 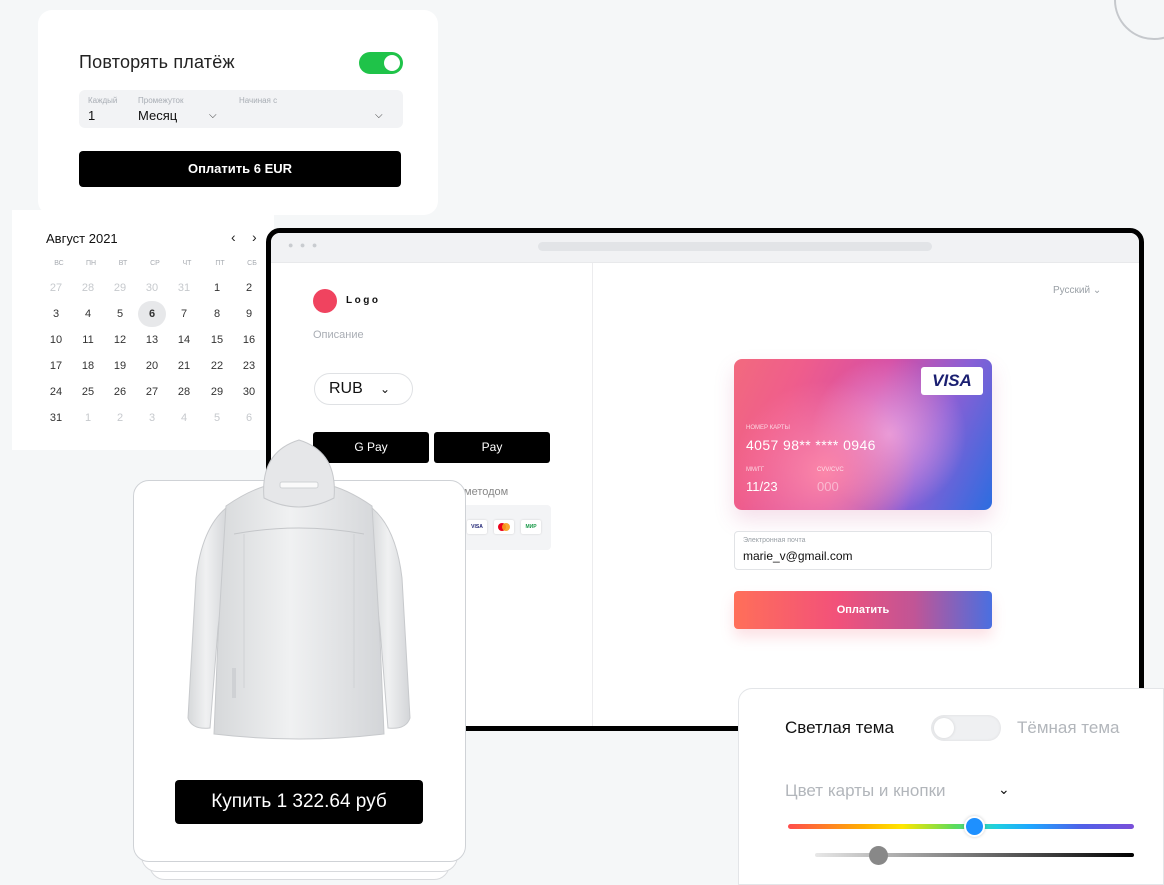 I want to click on calendar-day: 22, so click(x=217, y=366).